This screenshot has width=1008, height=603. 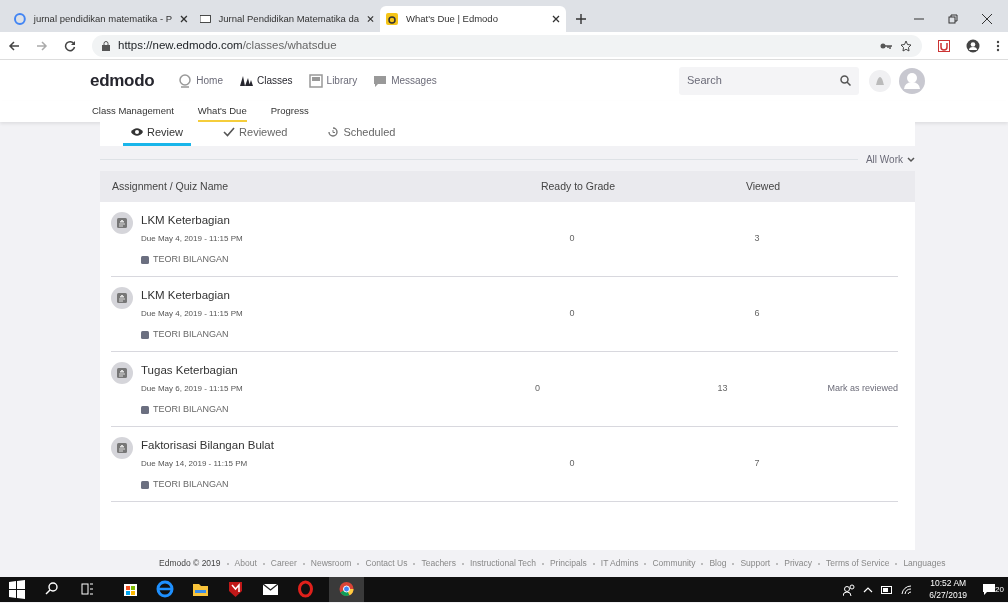 I want to click on column-header: Viewed, so click(x=763, y=186).